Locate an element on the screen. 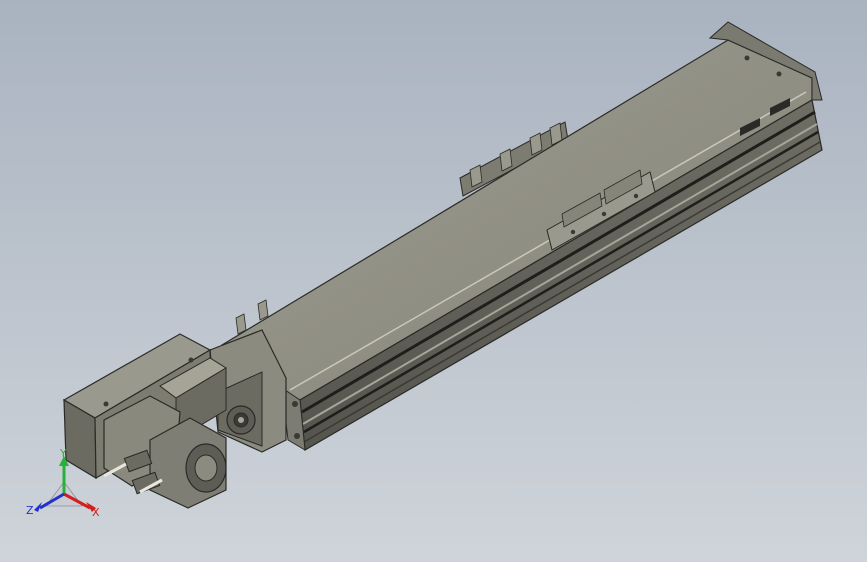  z-axis-label: Z is located at coordinates (30, 510).